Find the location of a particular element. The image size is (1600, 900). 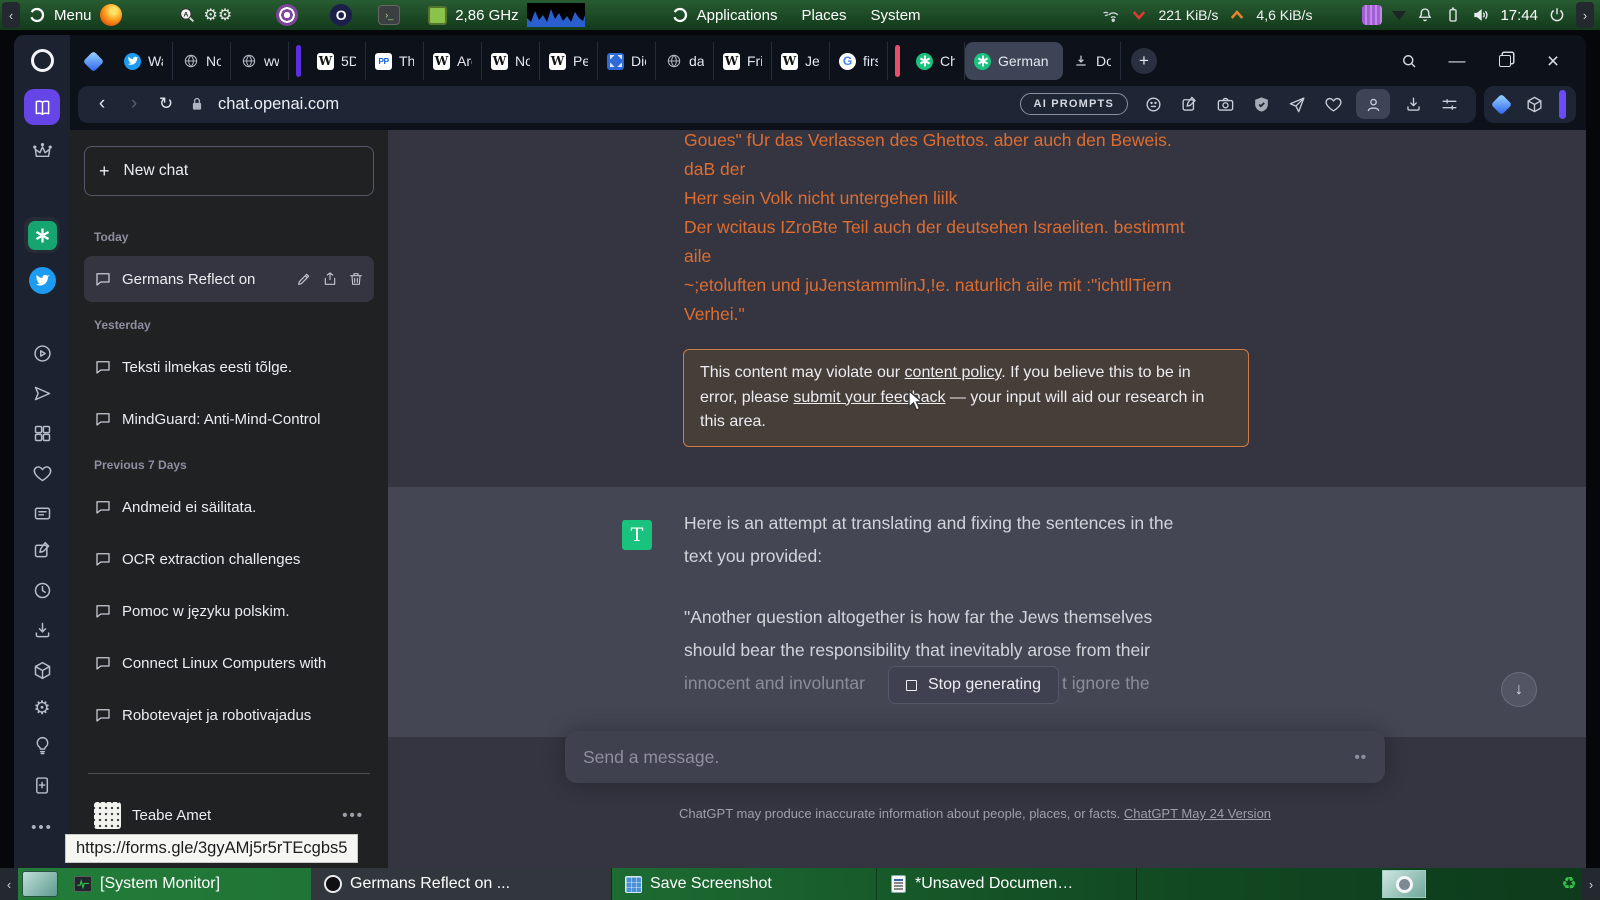

system-load-graph is located at coordinates (555, 15).